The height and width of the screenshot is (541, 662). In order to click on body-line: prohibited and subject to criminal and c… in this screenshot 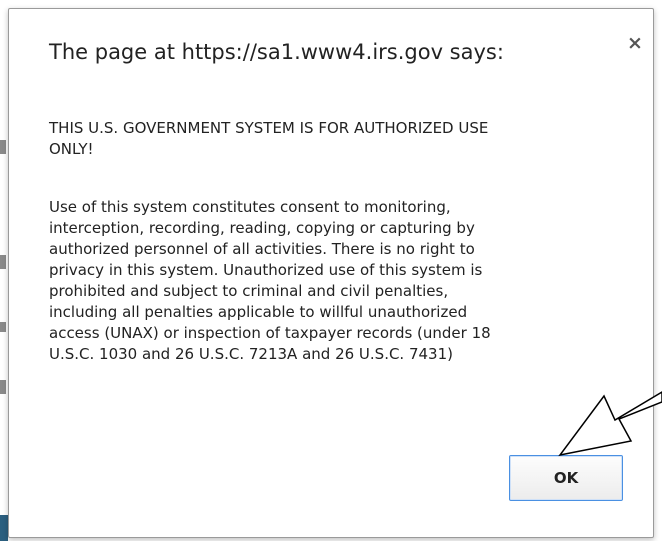, I will do `click(249, 291)`.